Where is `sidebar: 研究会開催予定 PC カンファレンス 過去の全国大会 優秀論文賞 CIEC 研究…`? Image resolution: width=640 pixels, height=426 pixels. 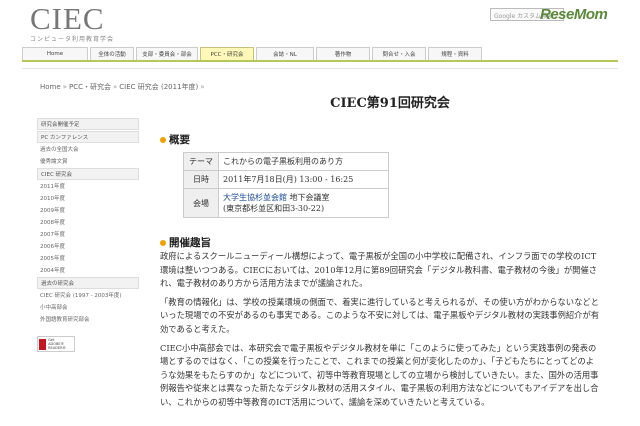
sidebar: 研究会開催予定 PC カンファレンス 過去の全国大会 優秀論文賞 CIEC 研究… is located at coordinates (88, 235).